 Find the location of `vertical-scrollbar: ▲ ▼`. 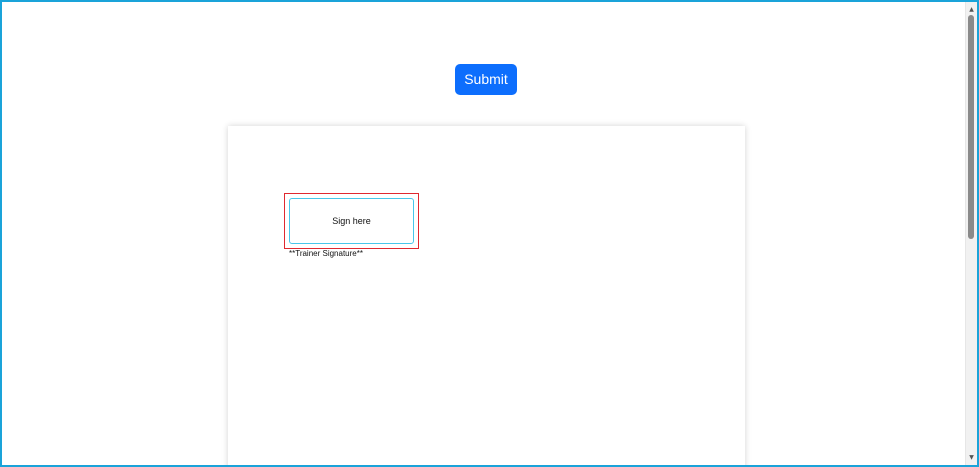

vertical-scrollbar: ▲ ▼ is located at coordinates (971, 233).